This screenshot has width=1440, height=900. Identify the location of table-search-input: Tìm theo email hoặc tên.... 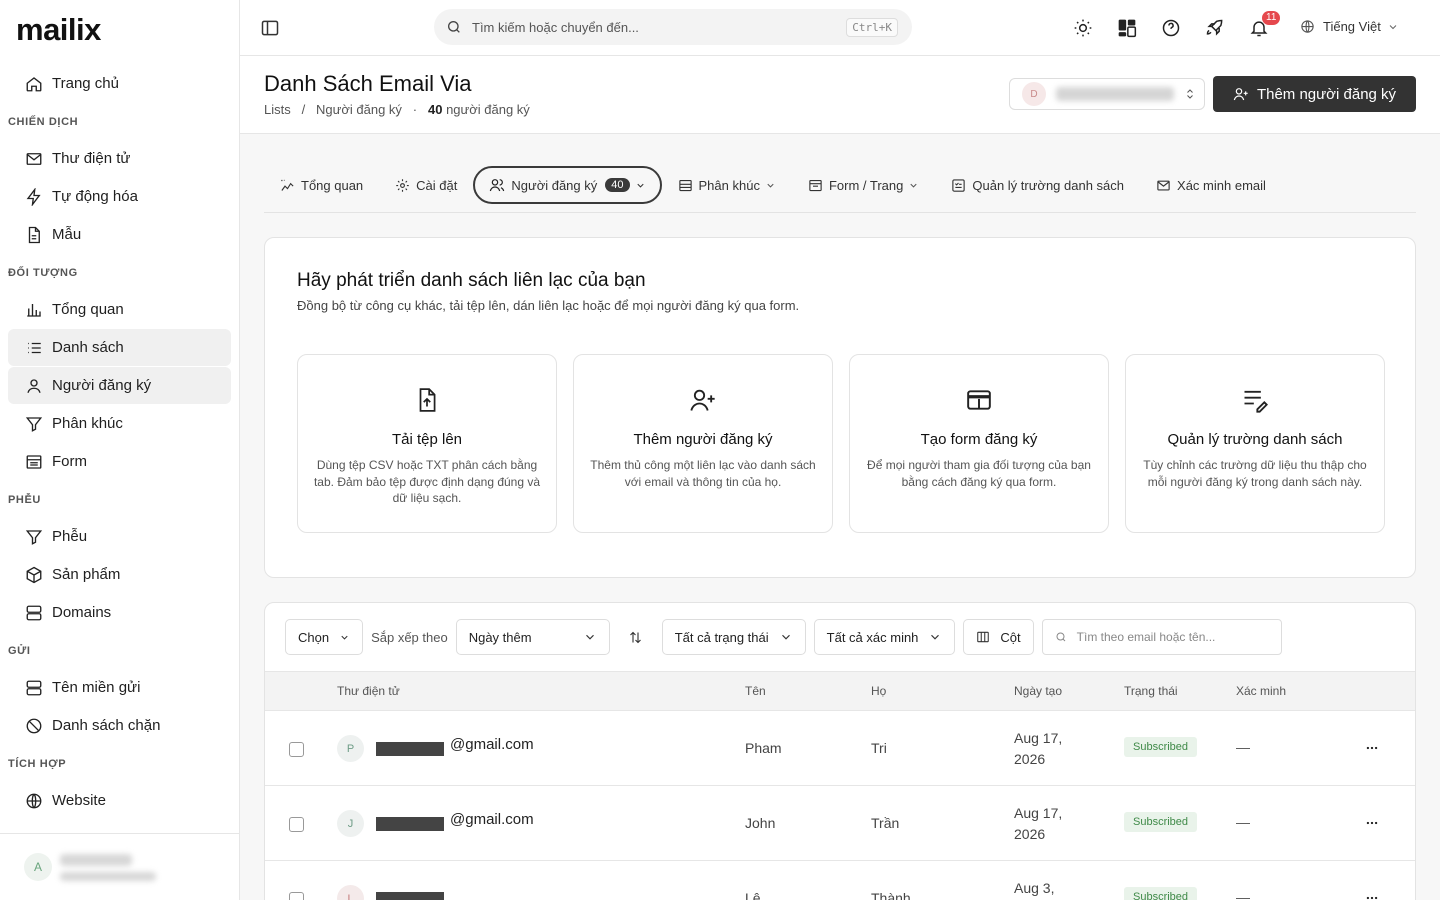
(1161, 637).